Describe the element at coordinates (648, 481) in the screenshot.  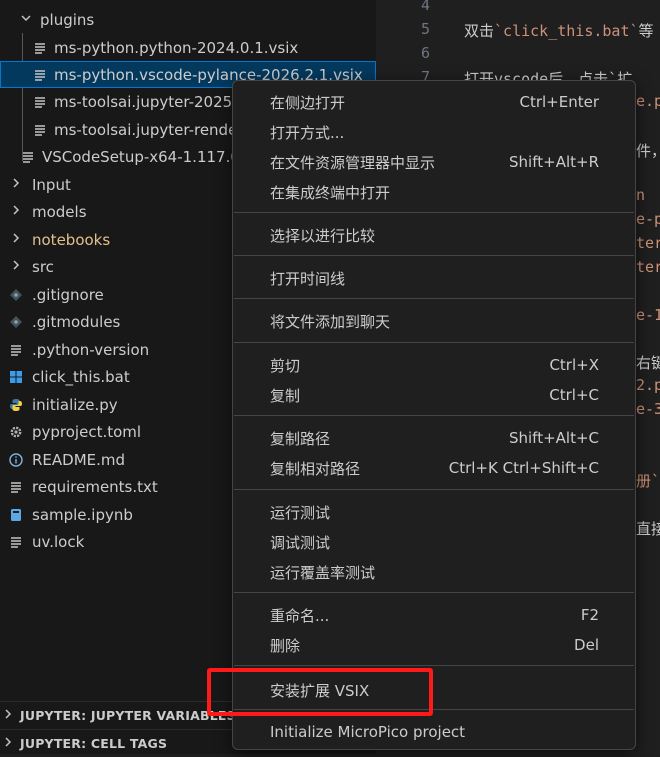
I see `code-fragment: 册`` at that location.